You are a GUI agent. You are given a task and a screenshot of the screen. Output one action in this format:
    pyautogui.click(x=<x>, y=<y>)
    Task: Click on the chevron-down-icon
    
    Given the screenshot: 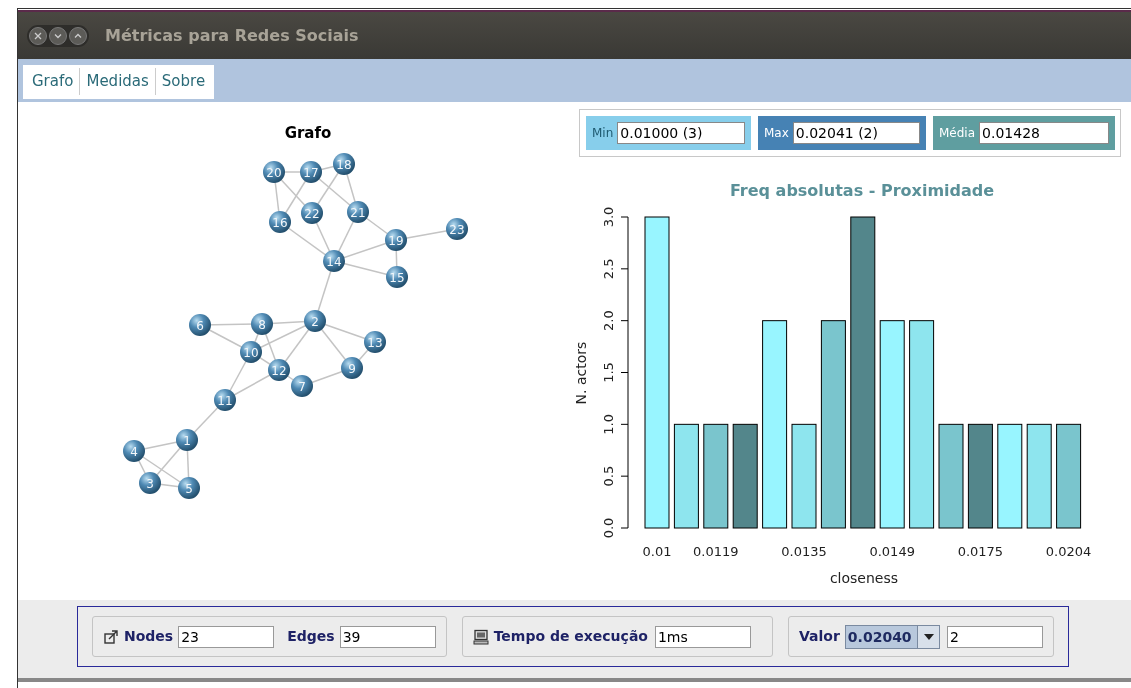 What is the action you would take?
    pyautogui.click(x=58, y=35)
    